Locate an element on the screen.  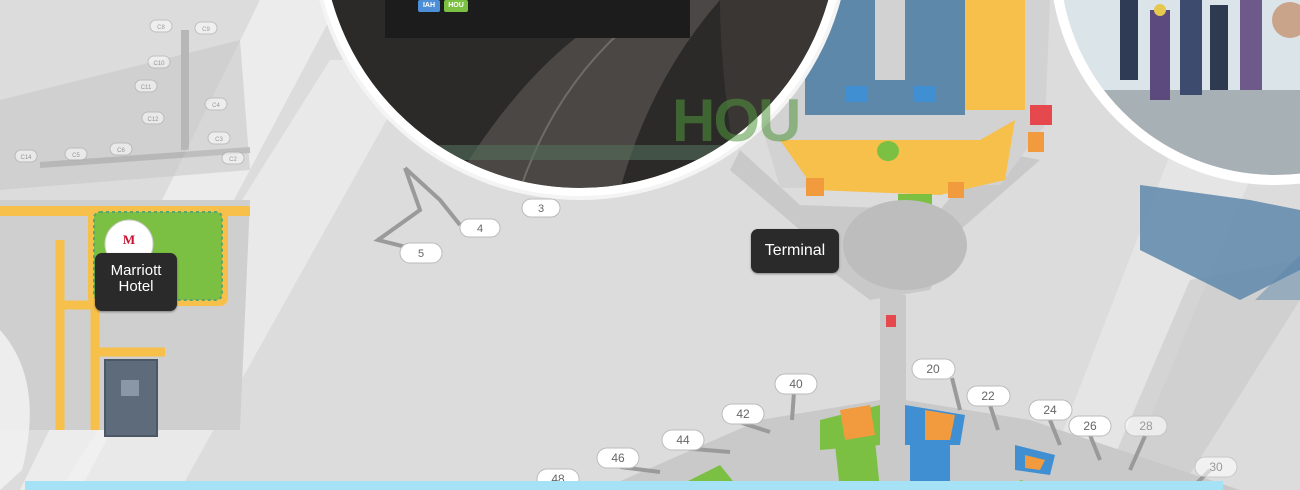
gate-44-label: 44 is located at coordinates (683, 440).